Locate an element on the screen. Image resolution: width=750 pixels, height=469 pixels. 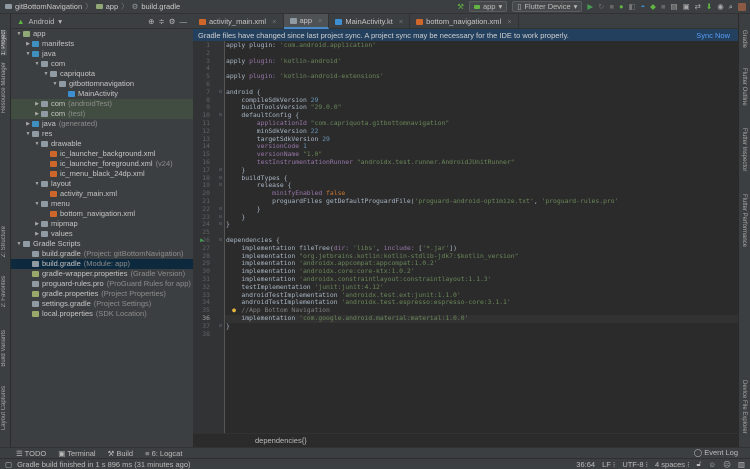
lock-icon: 🔓︎ is located at coordinates (699, 464).